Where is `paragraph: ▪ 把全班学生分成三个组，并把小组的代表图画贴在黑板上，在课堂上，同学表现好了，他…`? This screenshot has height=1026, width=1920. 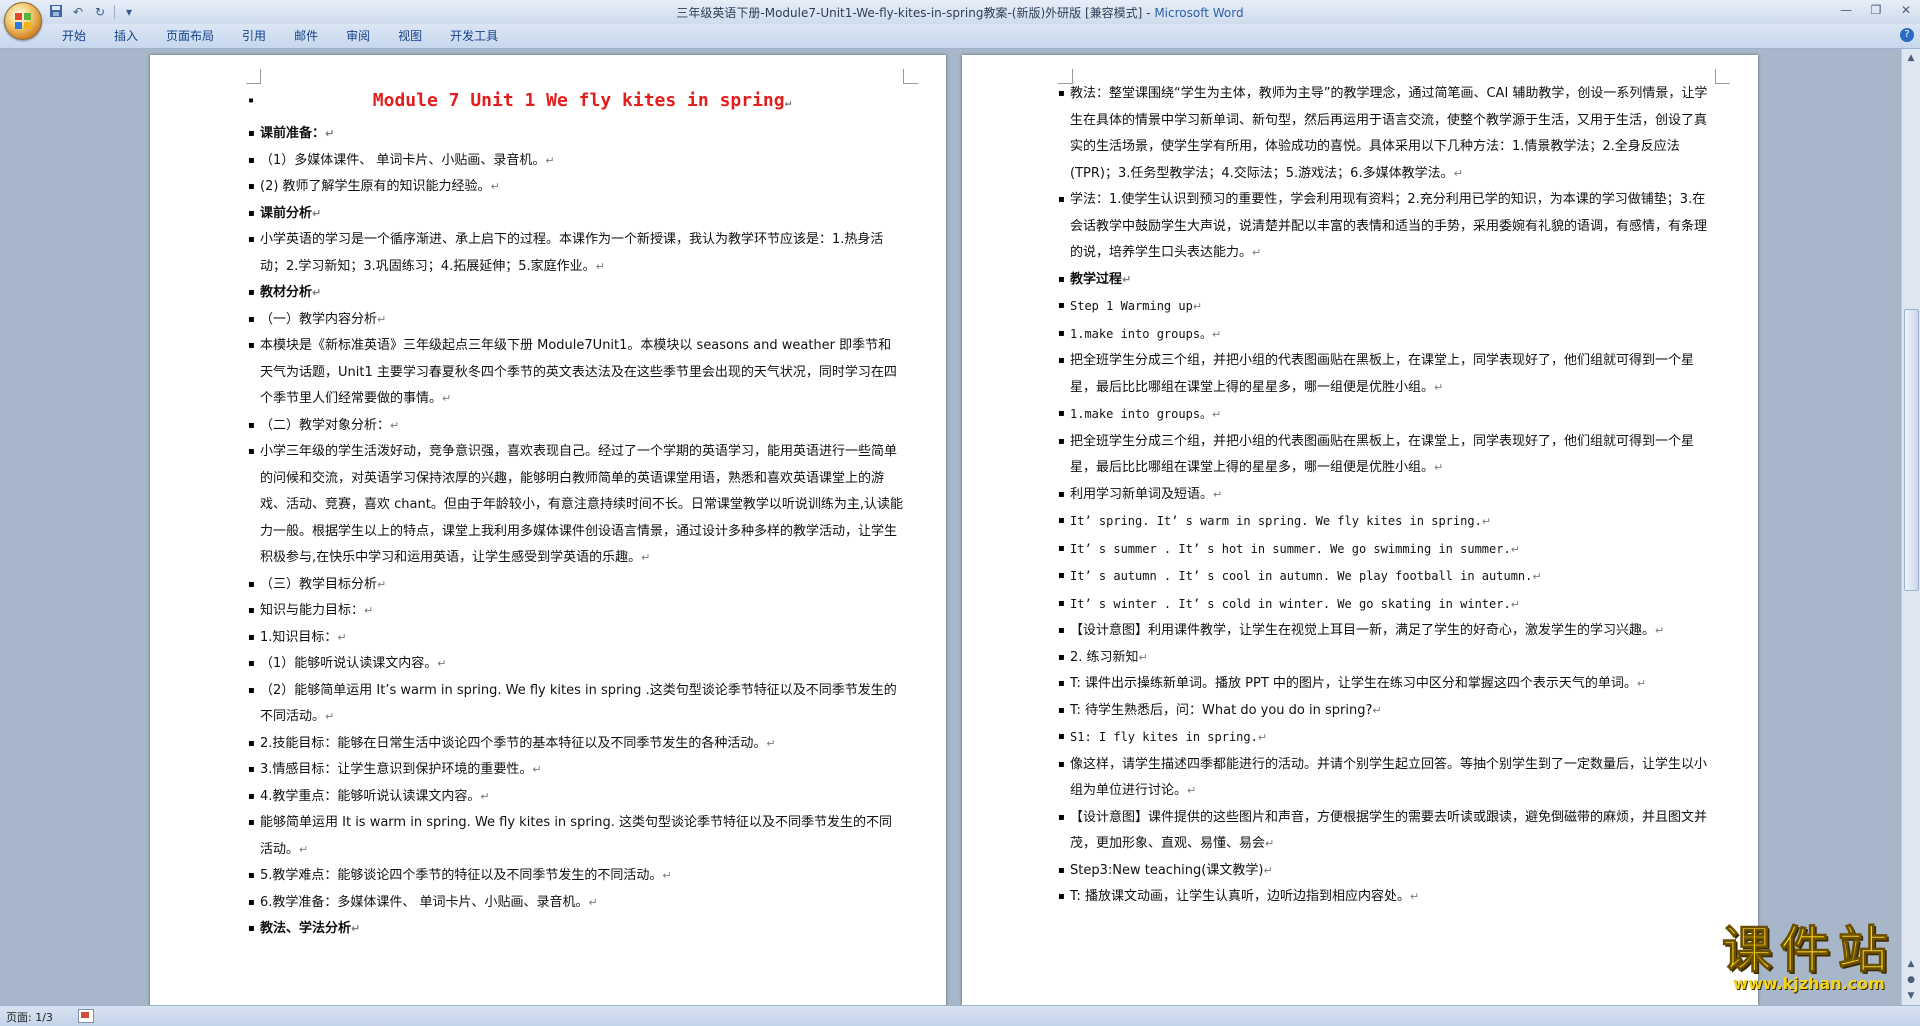 paragraph: ▪ 把全班学生分成三个组，并把小组的代表图画贴在黑板上，在课堂上，同学表现好了，他… is located at coordinates (1387, 374).